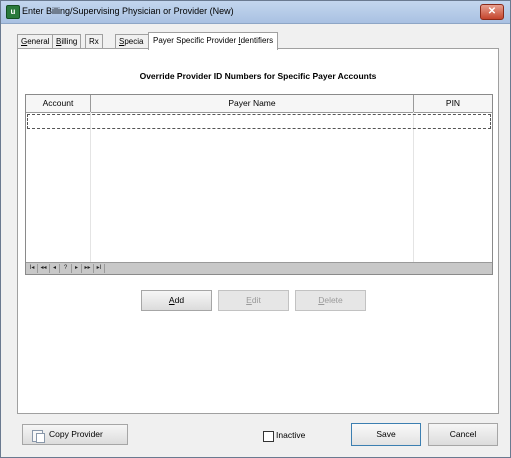  Describe the element at coordinates (99, 268) in the screenshot. I see `nav-last-icon: ▸I` at that location.